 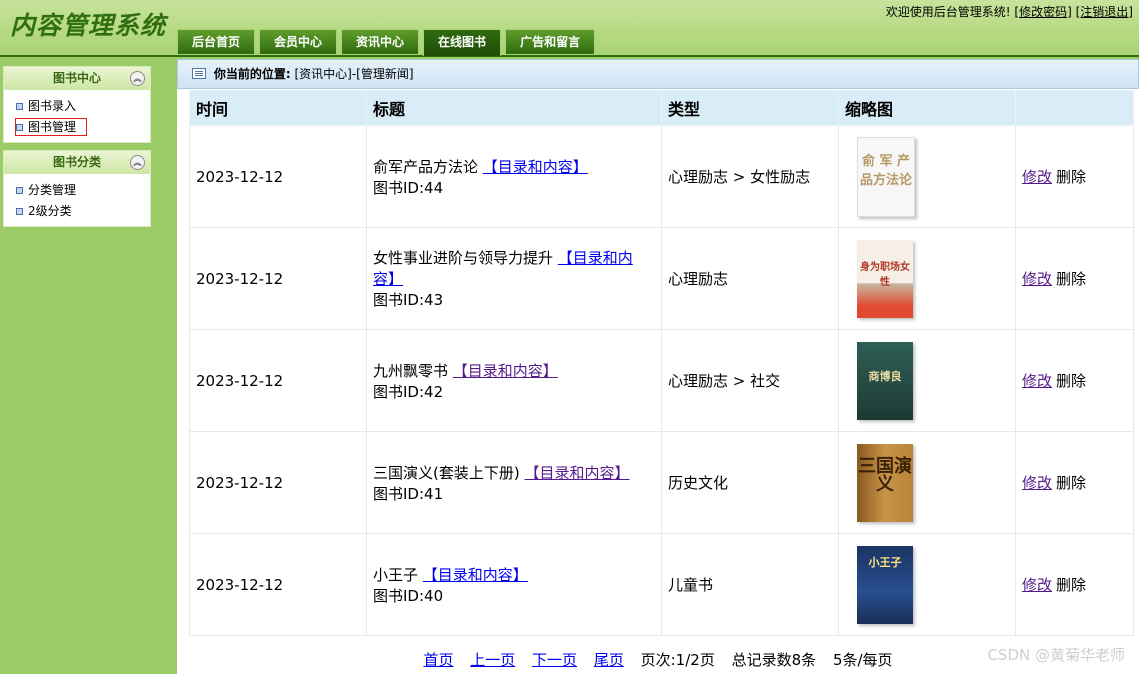 I want to click on cell-type: 心理励志 > 女性励志, so click(x=750, y=176).